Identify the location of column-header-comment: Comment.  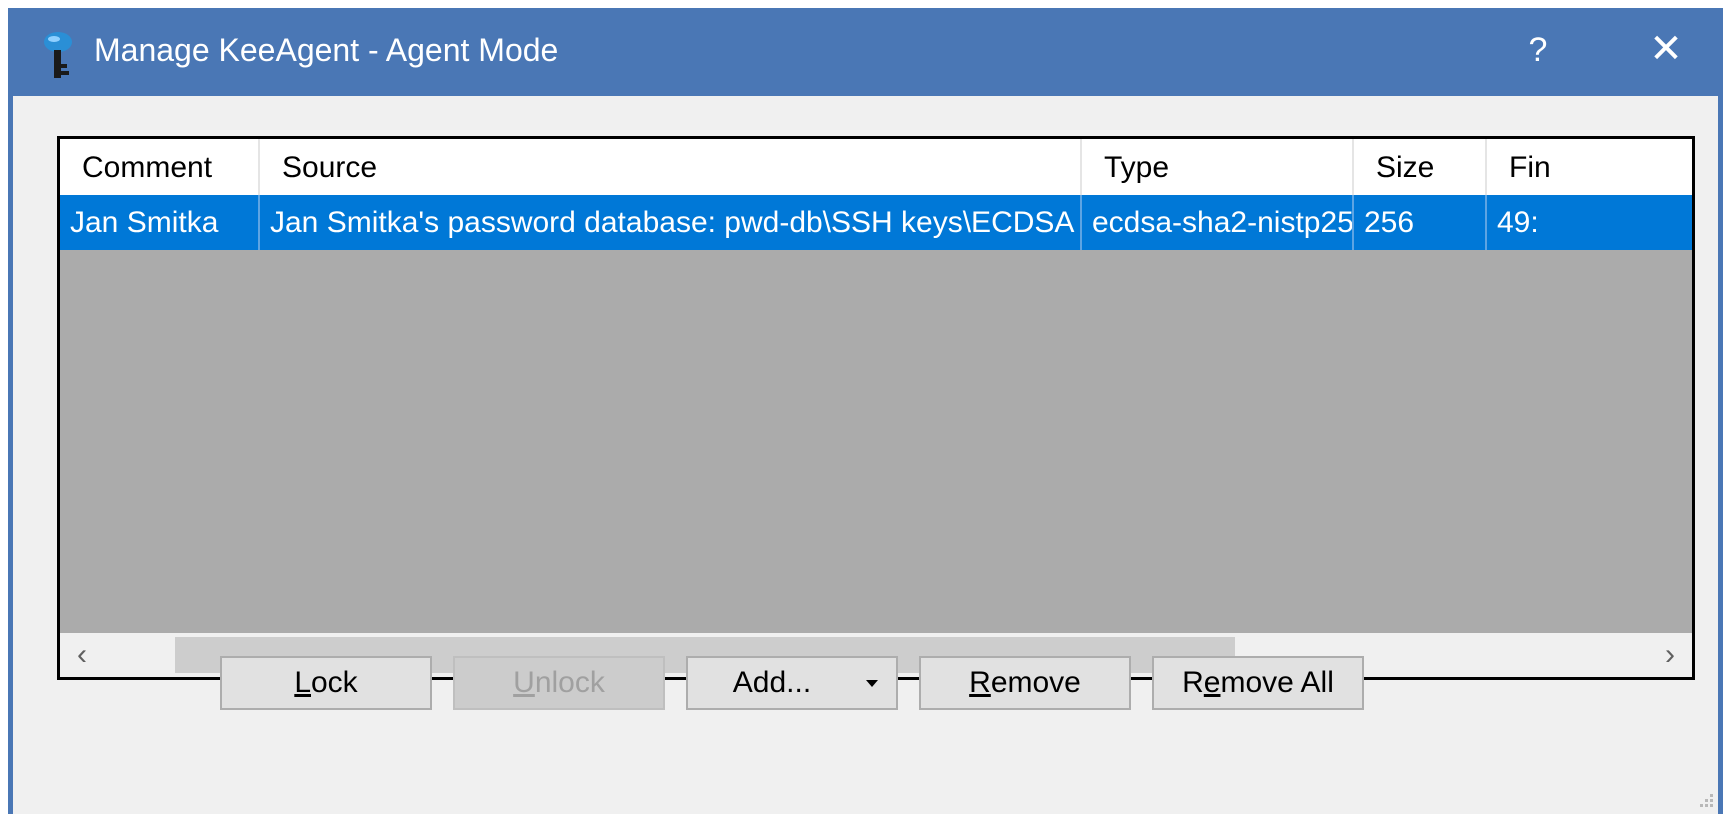
(160, 167).